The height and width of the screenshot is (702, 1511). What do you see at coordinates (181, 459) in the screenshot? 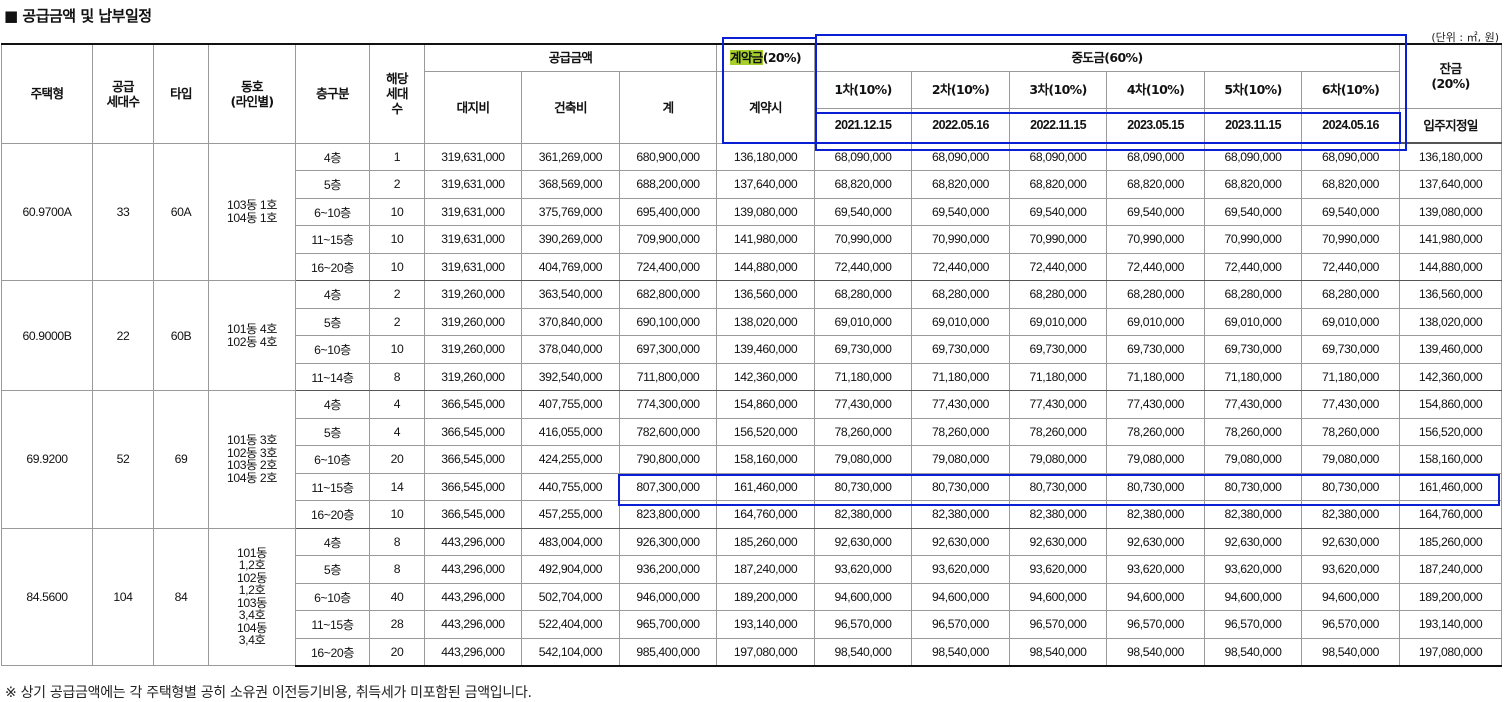
I see `cell-type: 69` at bounding box center [181, 459].